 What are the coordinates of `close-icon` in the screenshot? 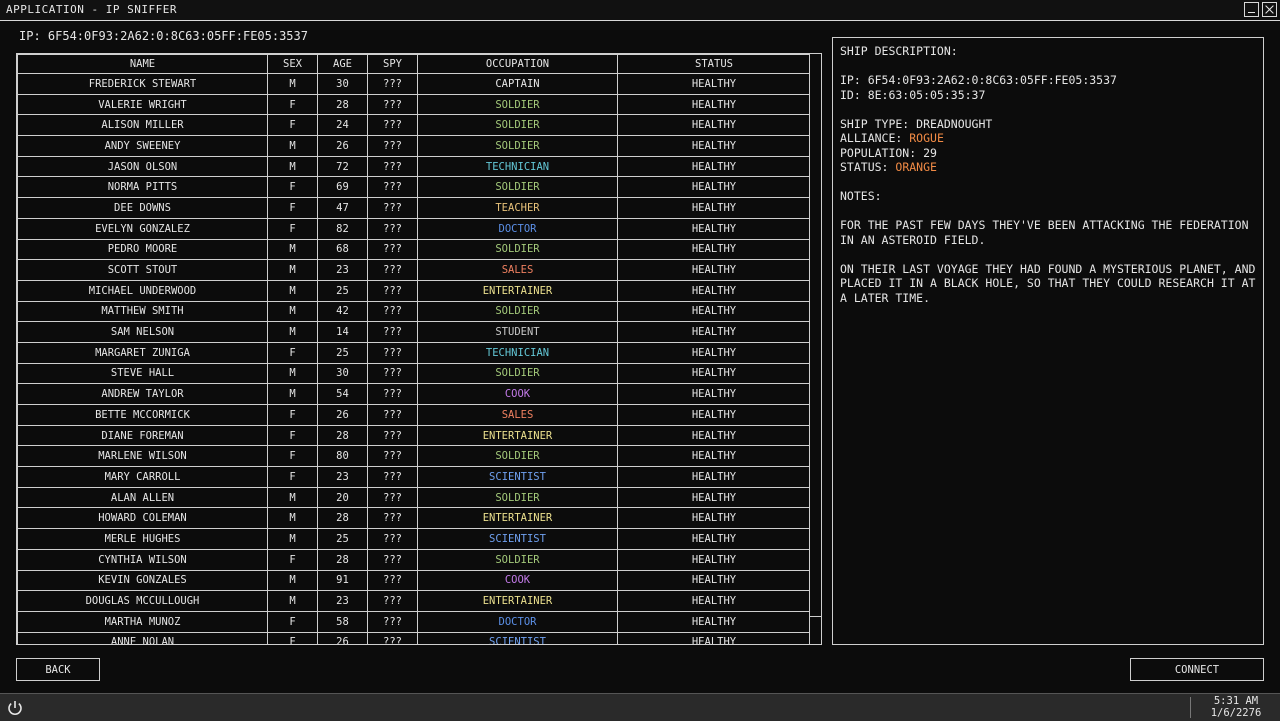 It's located at (1269, 9).